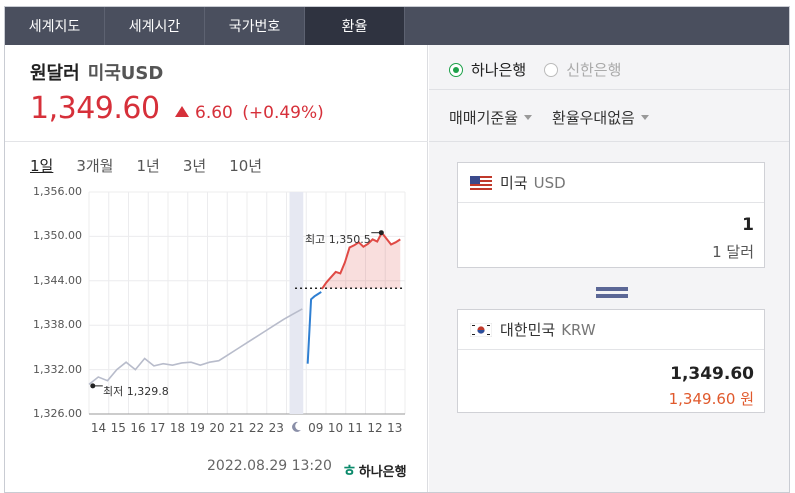 The height and width of the screenshot is (493, 795). I want to click on bank-label: 신한은행, so click(594, 70).